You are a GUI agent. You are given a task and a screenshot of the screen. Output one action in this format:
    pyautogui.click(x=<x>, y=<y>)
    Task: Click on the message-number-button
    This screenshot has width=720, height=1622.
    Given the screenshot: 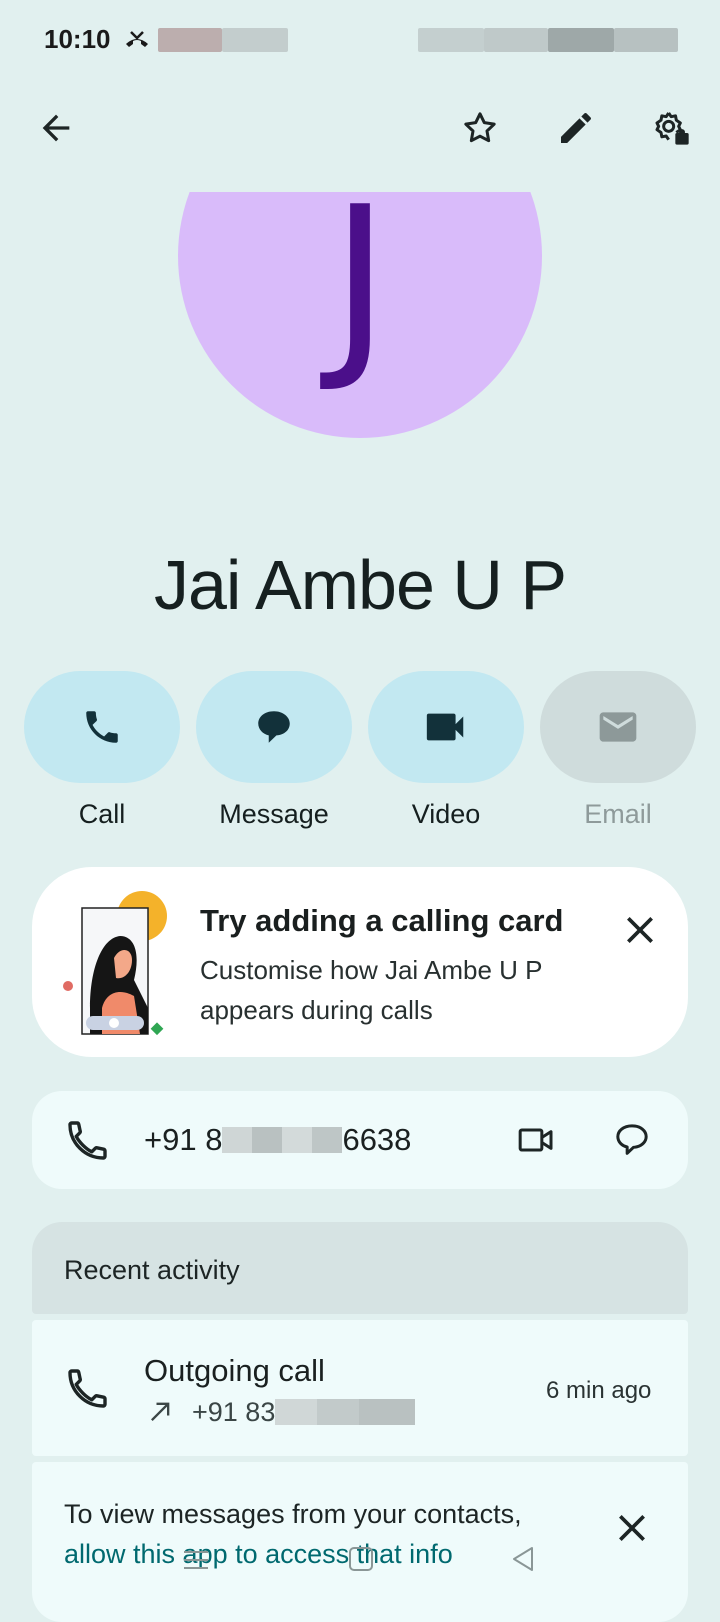 What is the action you would take?
    pyautogui.click(x=632, y=1140)
    